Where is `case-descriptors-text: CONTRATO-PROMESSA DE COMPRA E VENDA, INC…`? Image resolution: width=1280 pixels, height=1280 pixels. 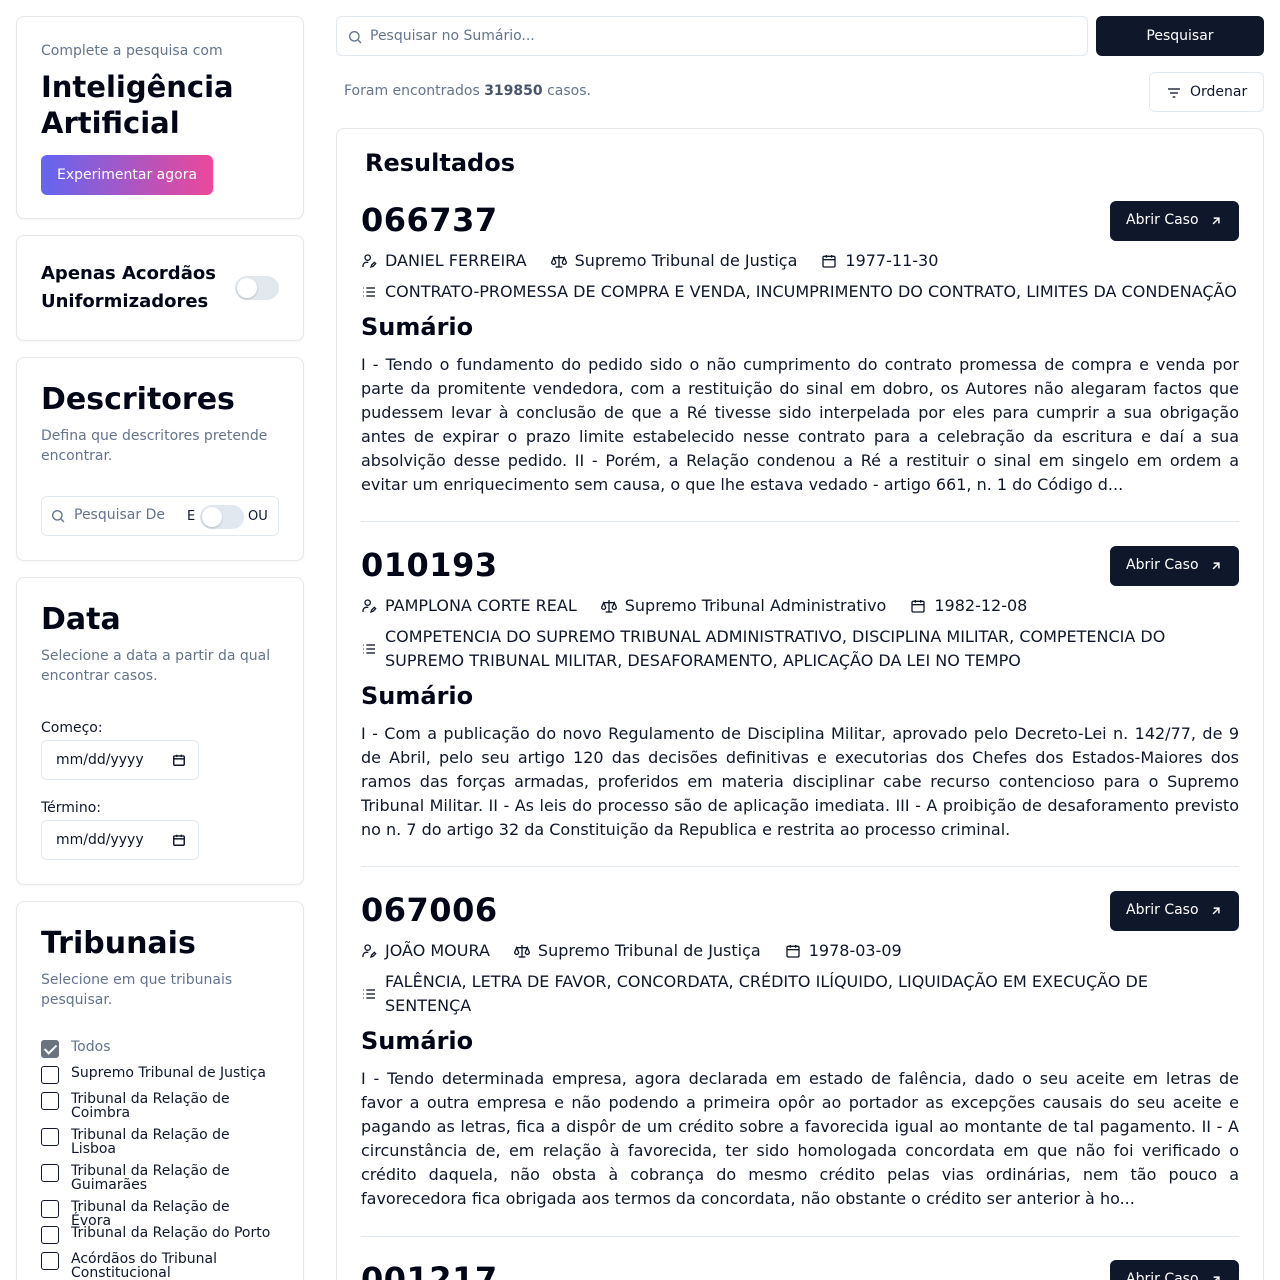
case-descriptors-text: CONTRATO-PROMESSA DE COMPRA E VENDA, INC… is located at coordinates (811, 291).